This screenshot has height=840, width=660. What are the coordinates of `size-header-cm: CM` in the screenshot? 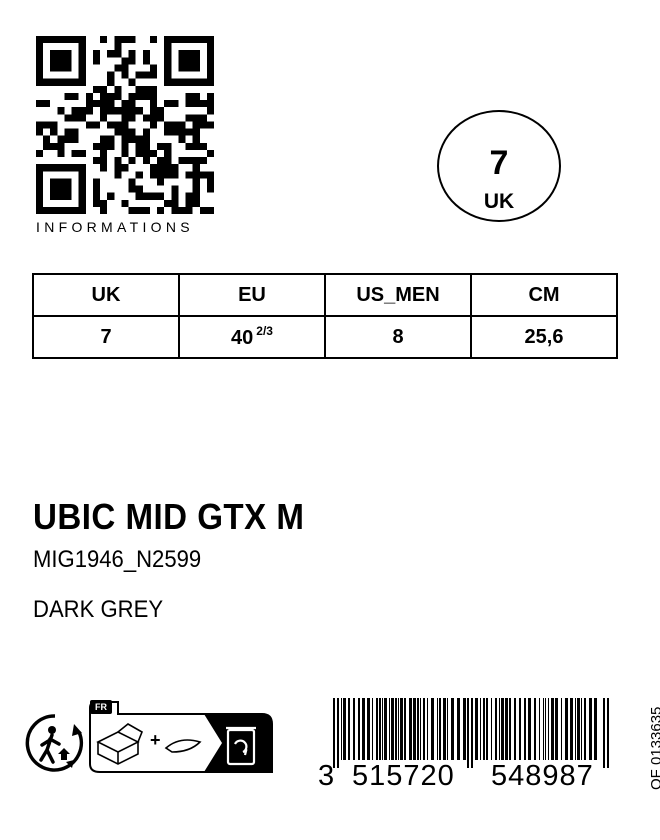 It's located at (544, 295).